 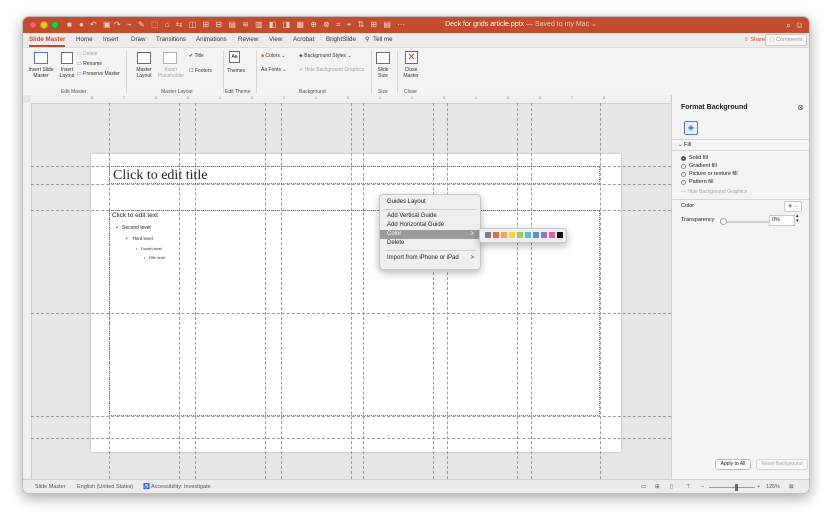 I want to click on pattern-fill-radio, so click(x=683, y=182).